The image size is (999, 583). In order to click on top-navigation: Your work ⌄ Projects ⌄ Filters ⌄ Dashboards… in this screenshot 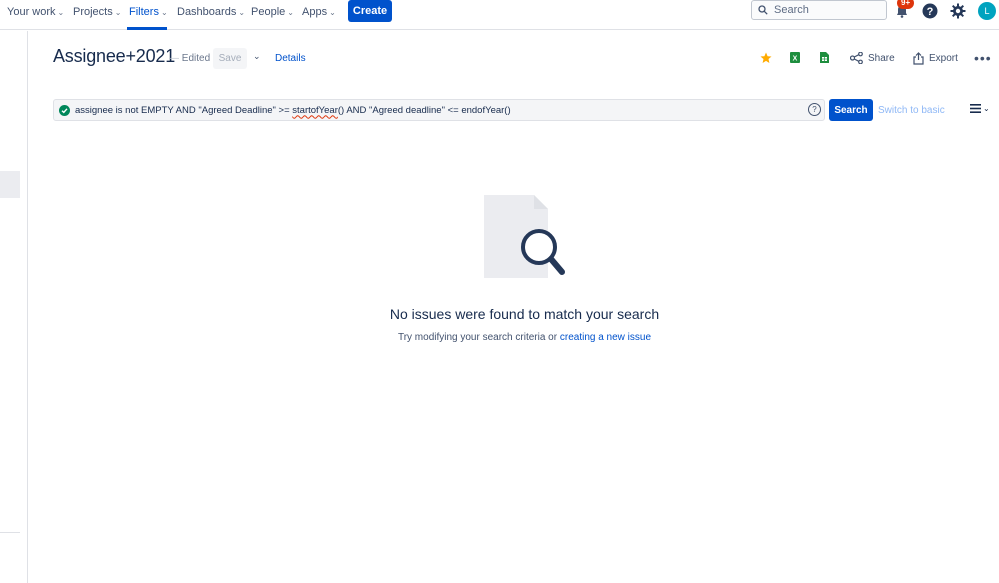, I will do `click(499, 15)`.